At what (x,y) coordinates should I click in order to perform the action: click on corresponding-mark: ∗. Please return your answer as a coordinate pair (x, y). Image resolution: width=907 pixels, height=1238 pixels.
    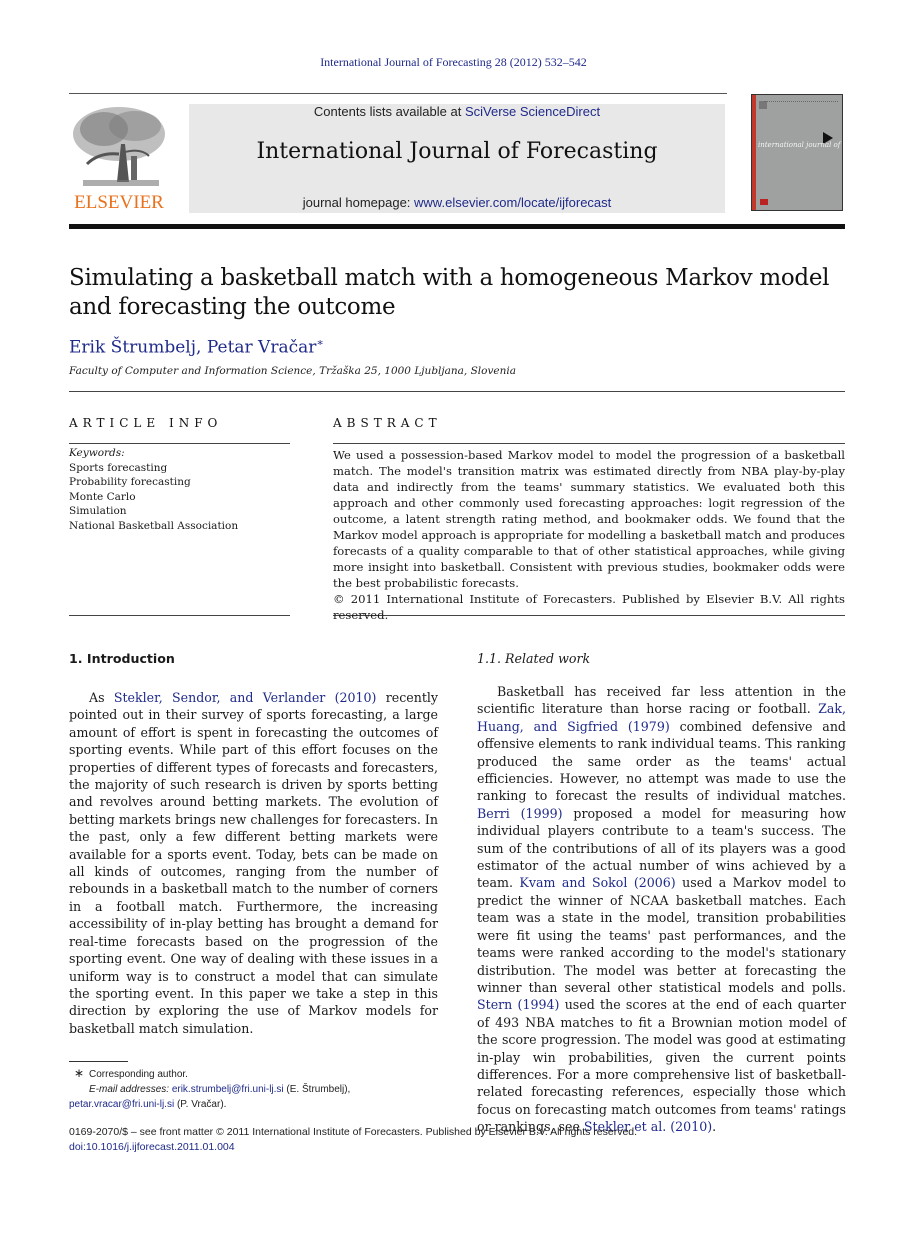
    Looking at the image, I should click on (319, 342).